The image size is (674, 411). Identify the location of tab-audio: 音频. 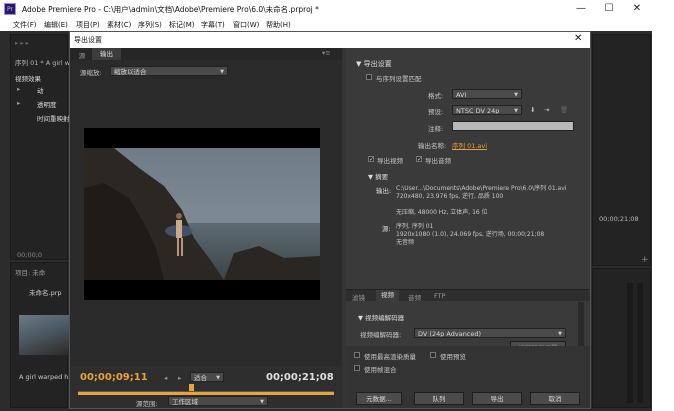
(414, 297).